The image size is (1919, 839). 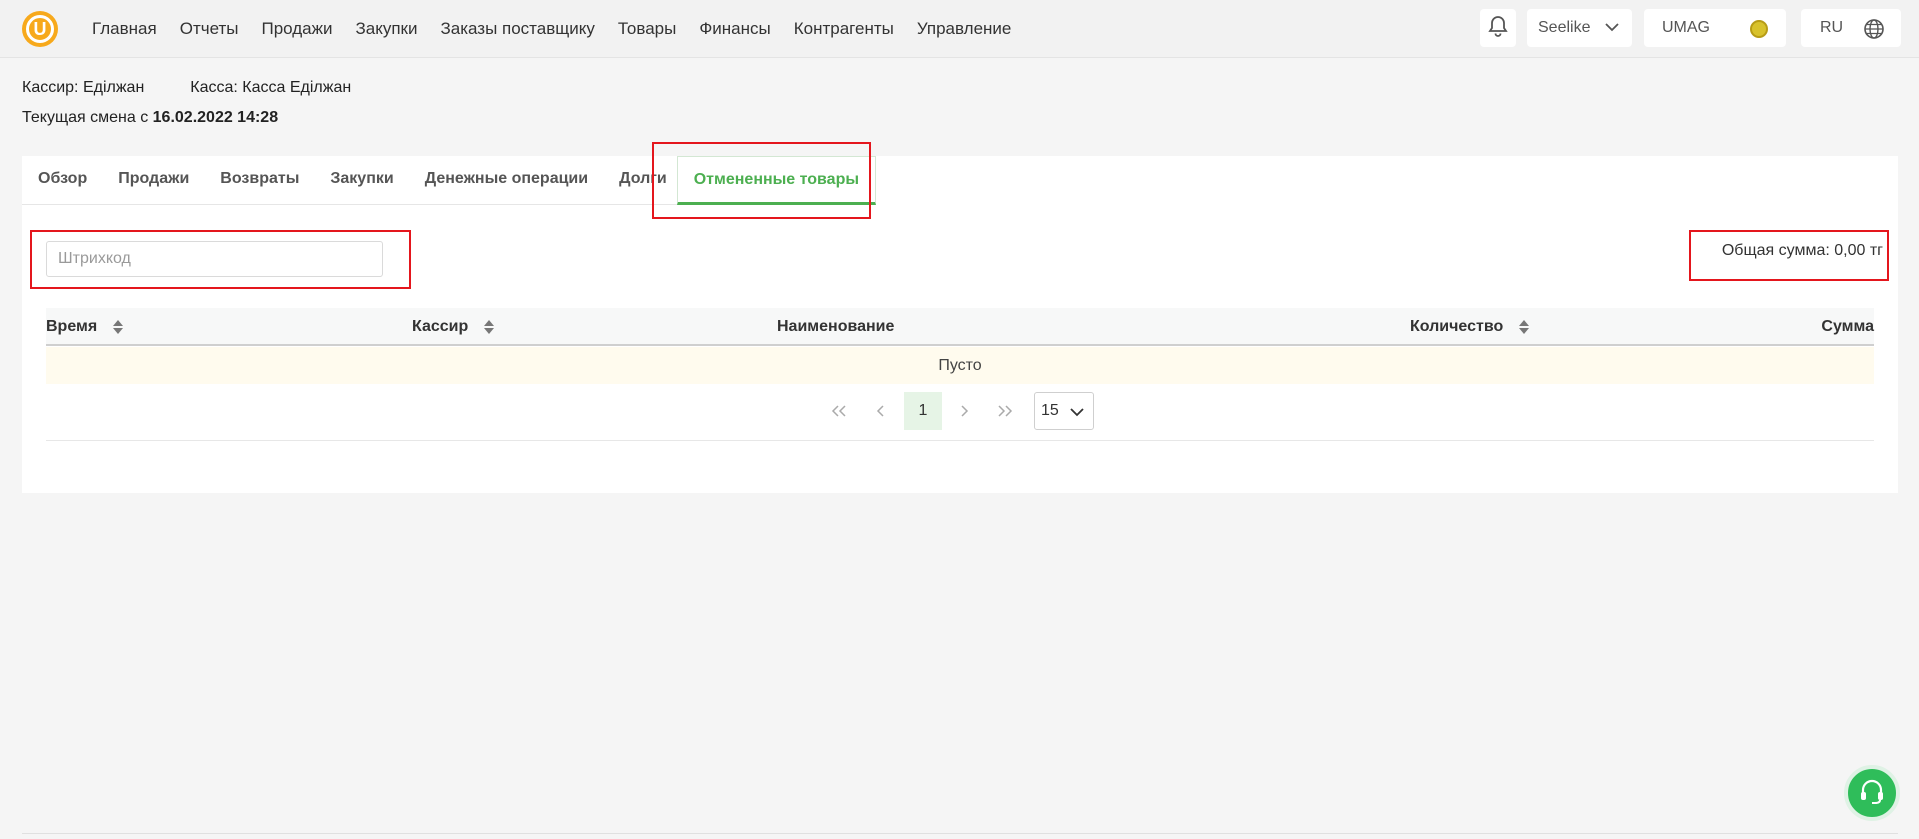 What do you see at coordinates (506, 180) in the screenshot?
I see `tab-cash-operations: Денежные операции` at bounding box center [506, 180].